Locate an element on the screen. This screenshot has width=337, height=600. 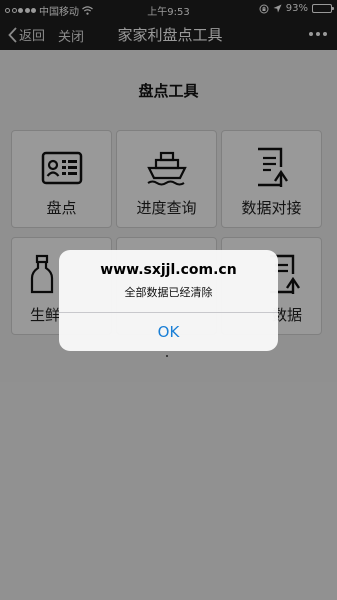
alert-dialog: www.sxjjl.com.cn 全部数据已经清除 OK is located at coordinates (168, 300).